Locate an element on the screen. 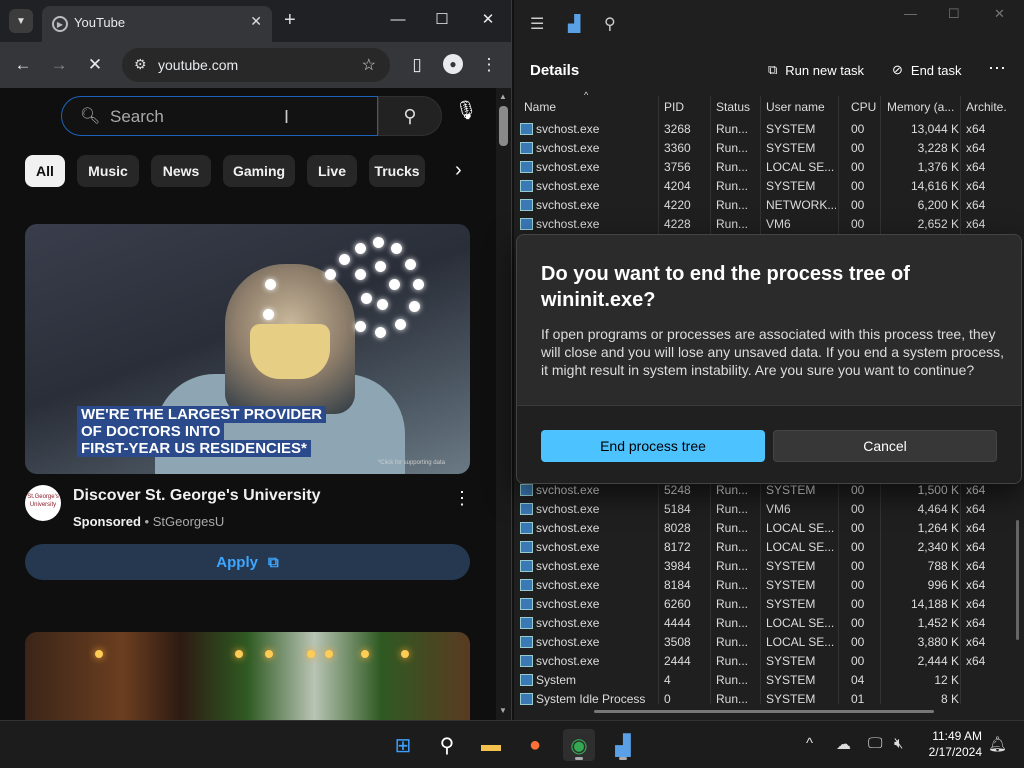  task-manager-icon: ▟ is located at coordinates (623, 745).